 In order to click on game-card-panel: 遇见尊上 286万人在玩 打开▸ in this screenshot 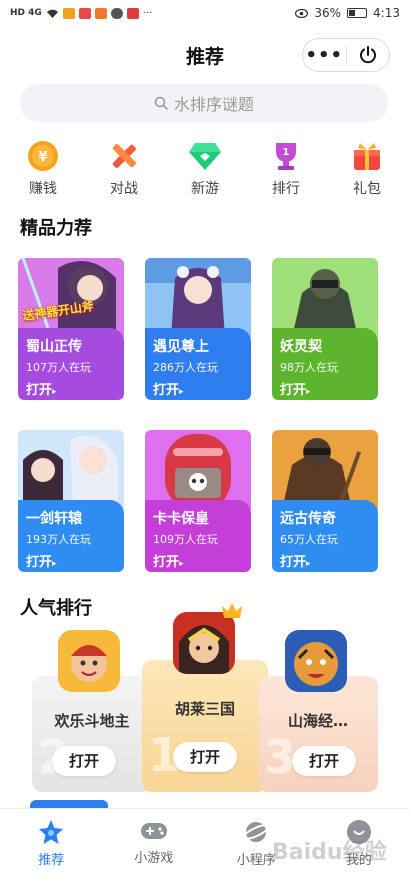, I will do `click(198, 364)`.